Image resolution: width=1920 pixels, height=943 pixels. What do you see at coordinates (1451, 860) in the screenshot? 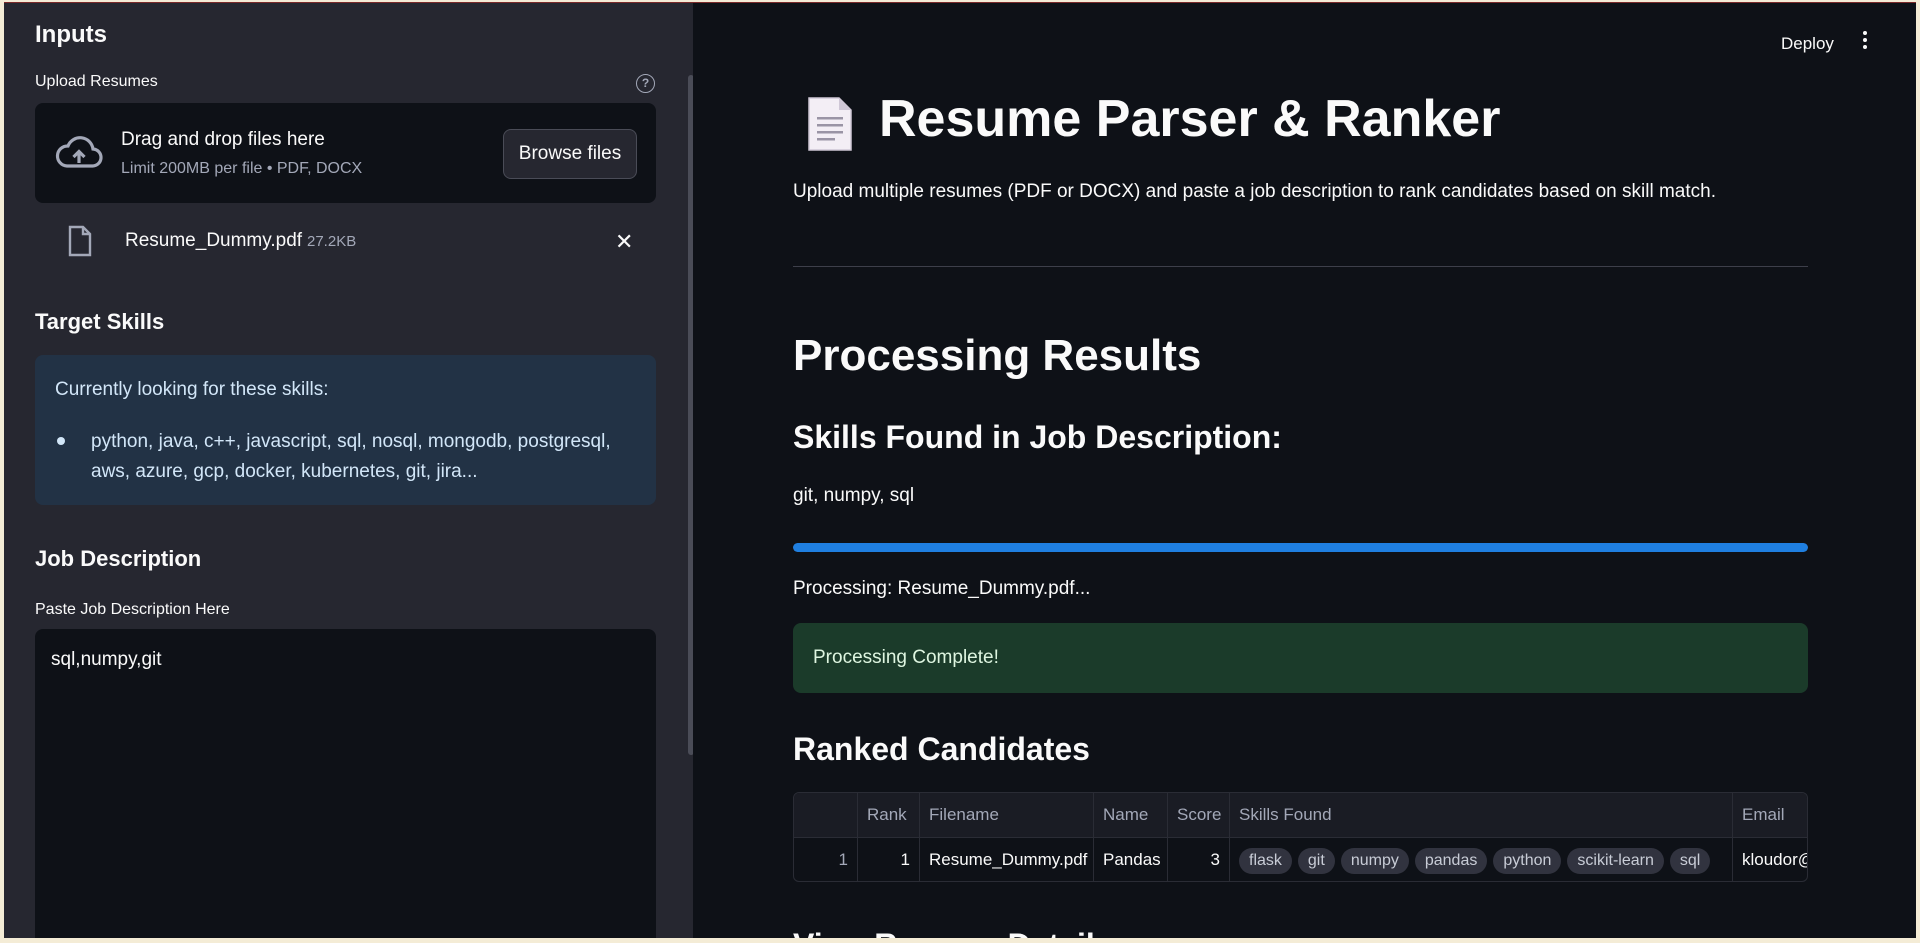
I see `skill-pill: pandas` at bounding box center [1451, 860].